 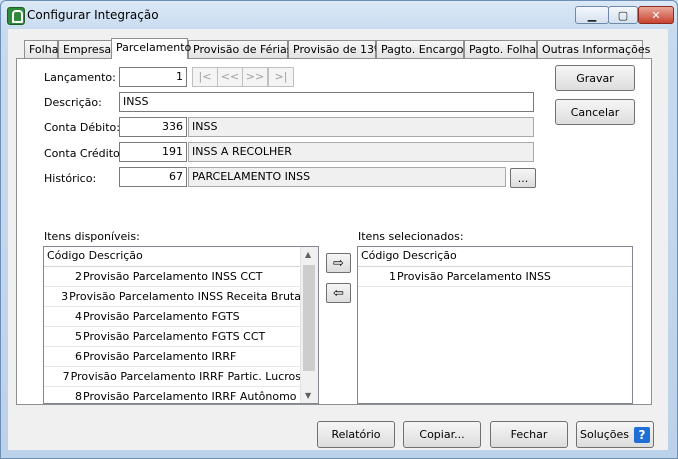 I want to click on minimize-button: ▁, so click(x=592, y=15).